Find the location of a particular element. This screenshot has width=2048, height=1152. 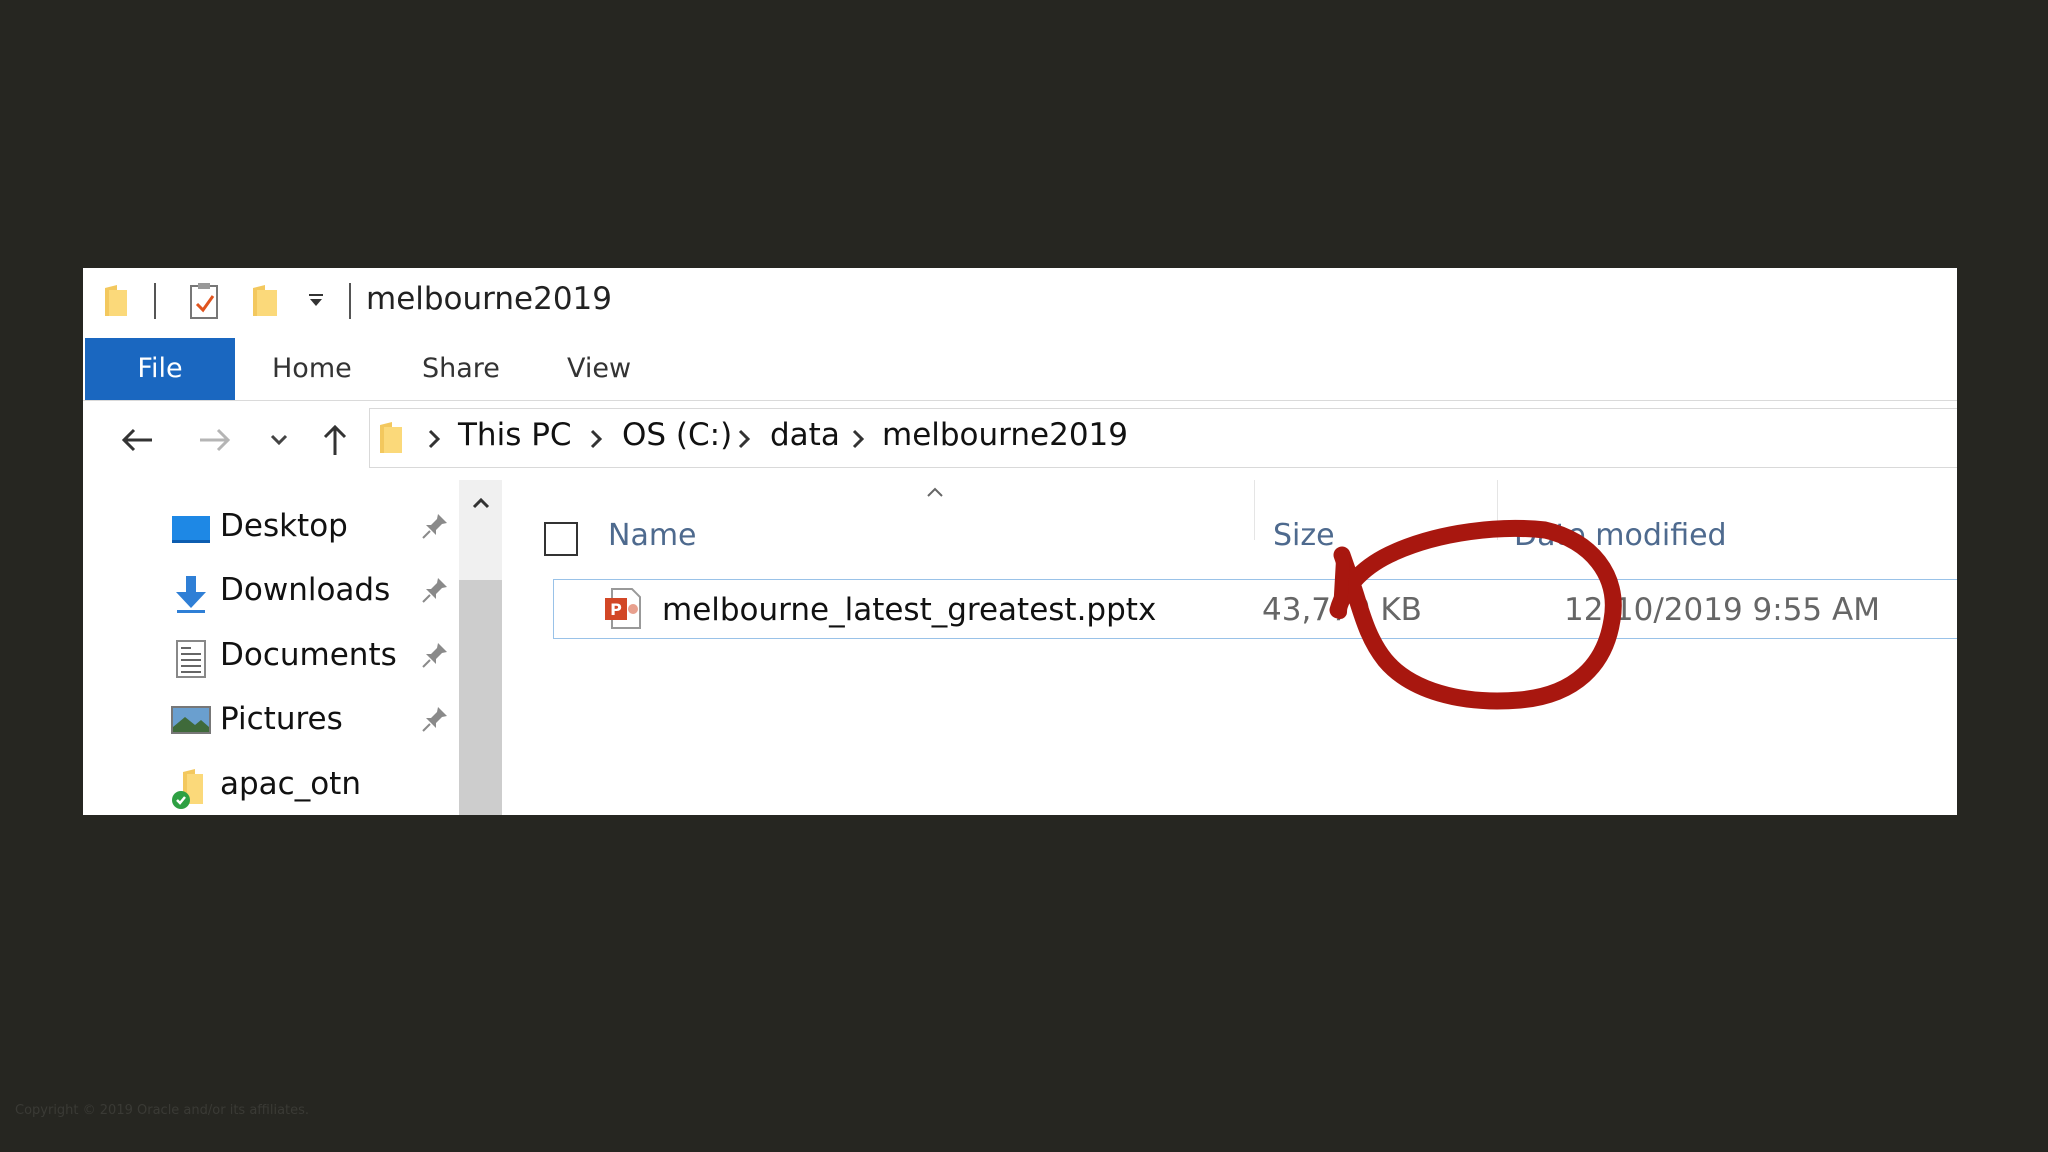

sort-ascending-icon is located at coordinates (935, 492).